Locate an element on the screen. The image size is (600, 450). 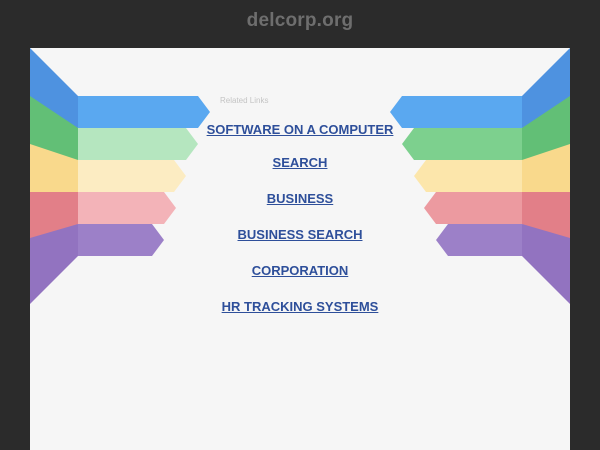
ribbon-left-purple-outer is located at coordinates (54, 264).